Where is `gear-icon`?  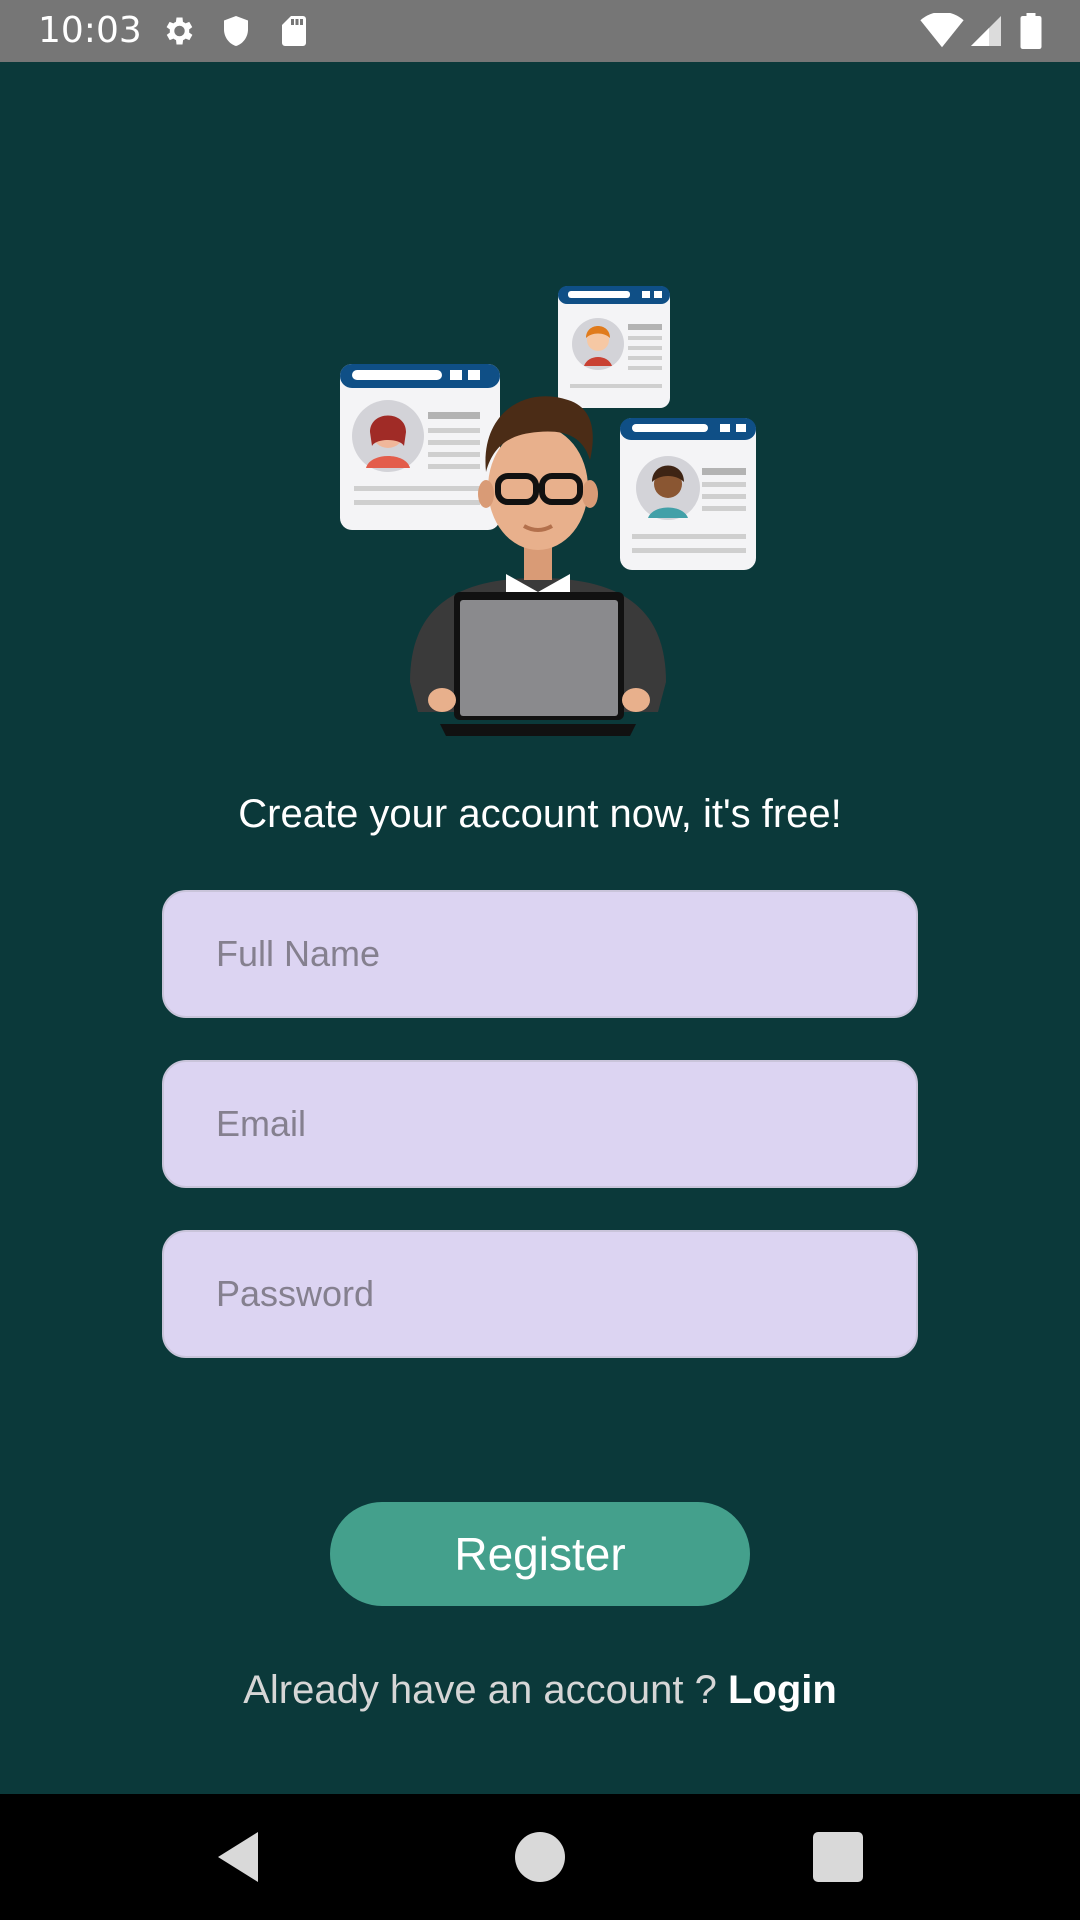
gear-icon is located at coordinates (179, 31).